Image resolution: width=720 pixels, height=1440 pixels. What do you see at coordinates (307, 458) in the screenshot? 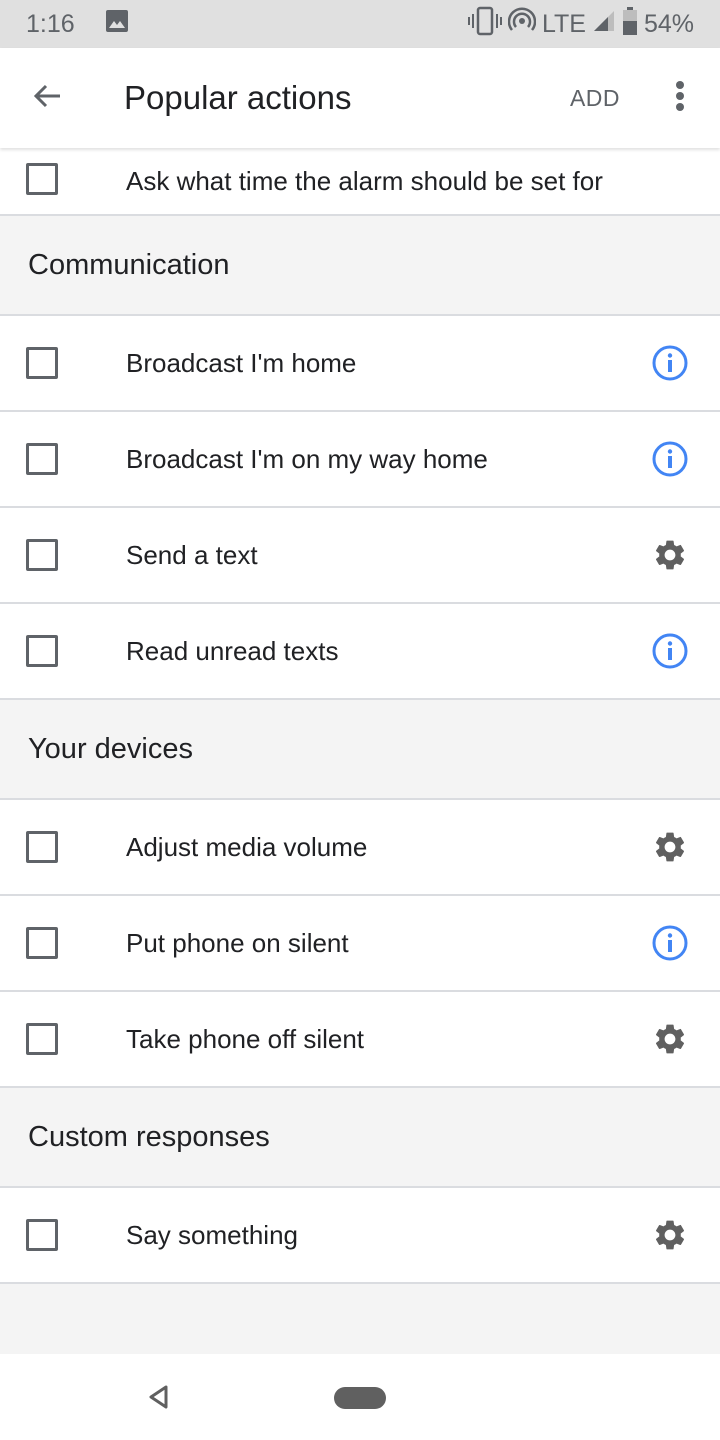
I see `item-label: Broadcast I'm on my way home` at bounding box center [307, 458].